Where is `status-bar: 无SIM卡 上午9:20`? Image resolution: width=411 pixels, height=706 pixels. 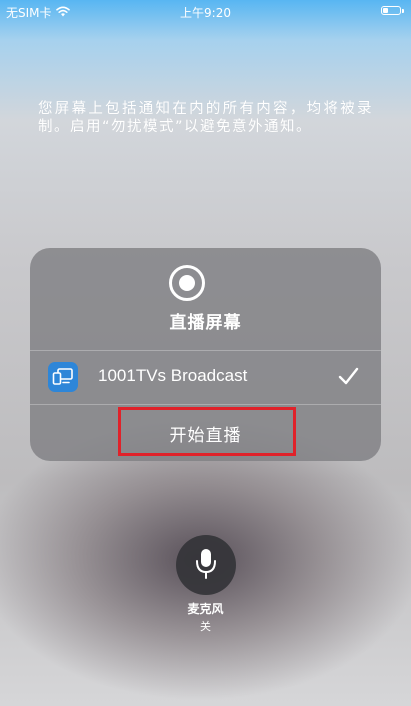
status-bar: 无SIM卡 上午9:20 is located at coordinates (205, 11).